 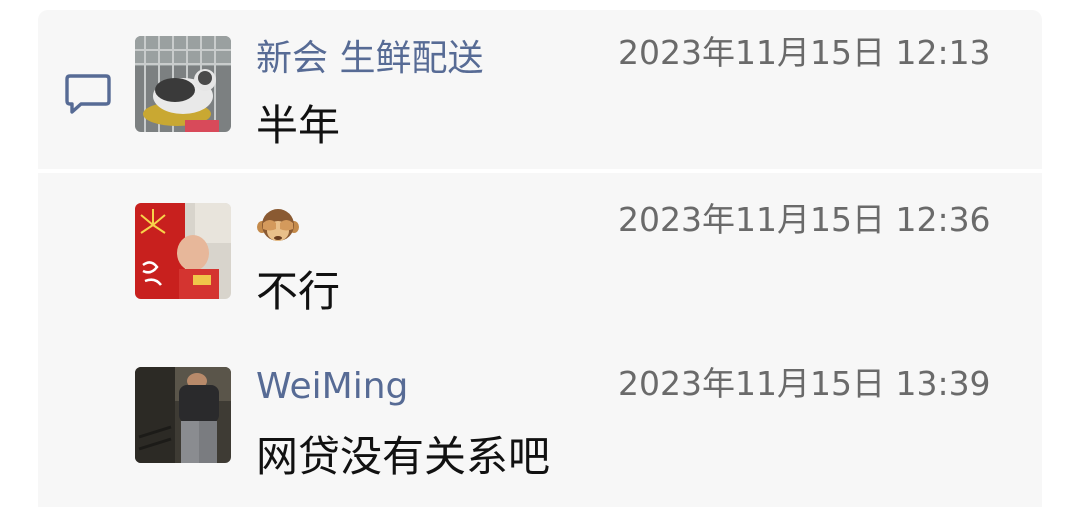 I want to click on comment-timestamp: 2023年11月15日 12:13, so click(x=804, y=52).